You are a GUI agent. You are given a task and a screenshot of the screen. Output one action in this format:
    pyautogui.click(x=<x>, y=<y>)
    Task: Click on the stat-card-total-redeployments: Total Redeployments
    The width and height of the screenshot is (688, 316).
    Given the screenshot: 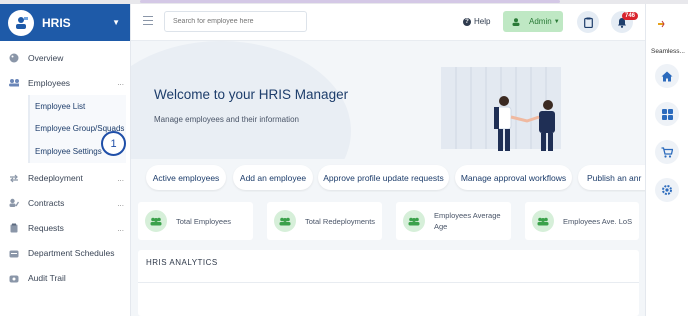 What is the action you would take?
    pyautogui.click(x=324, y=221)
    